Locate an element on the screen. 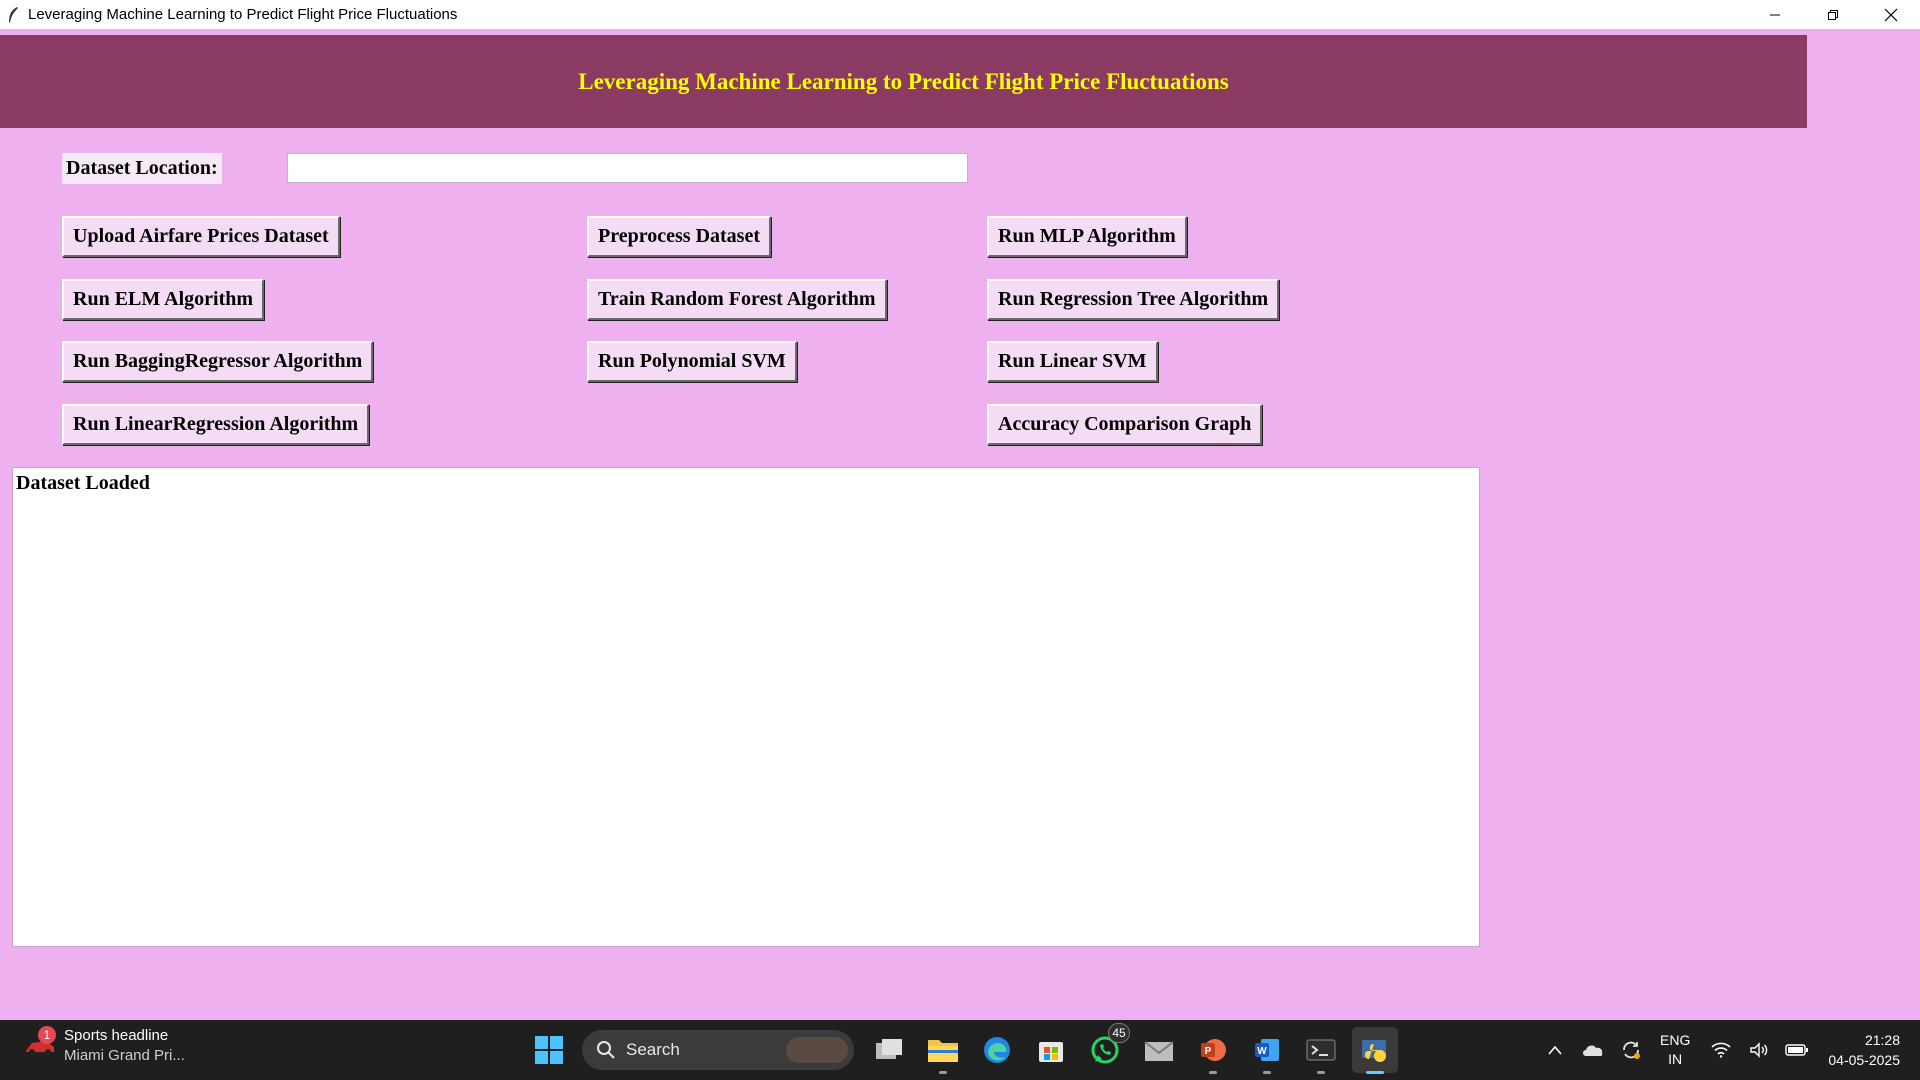  run-regression-tree-button: Run Regression Tree Algorithm is located at coordinates (1133, 299).